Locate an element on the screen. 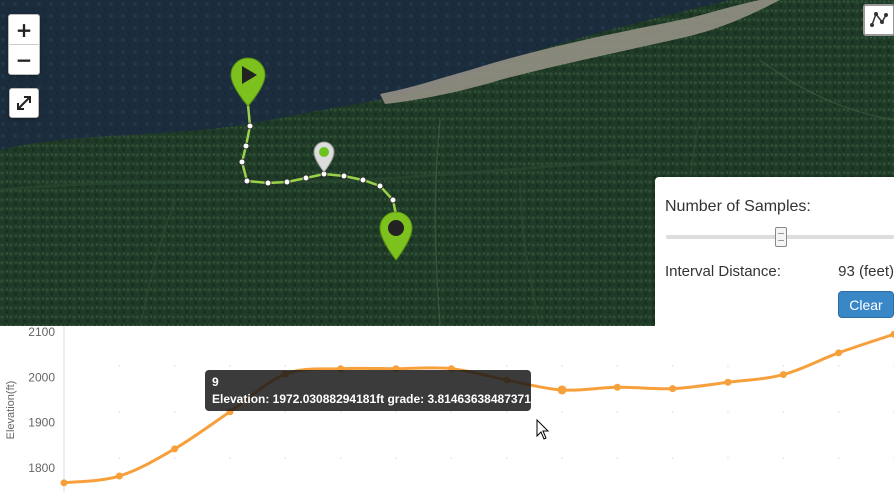  polyline-icon is located at coordinates (879, 19).